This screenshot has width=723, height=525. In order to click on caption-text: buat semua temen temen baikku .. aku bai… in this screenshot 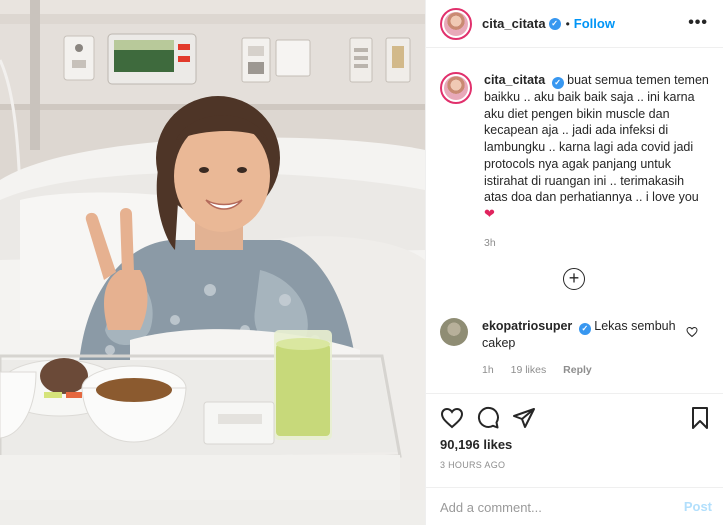, I will do `click(596, 139)`.